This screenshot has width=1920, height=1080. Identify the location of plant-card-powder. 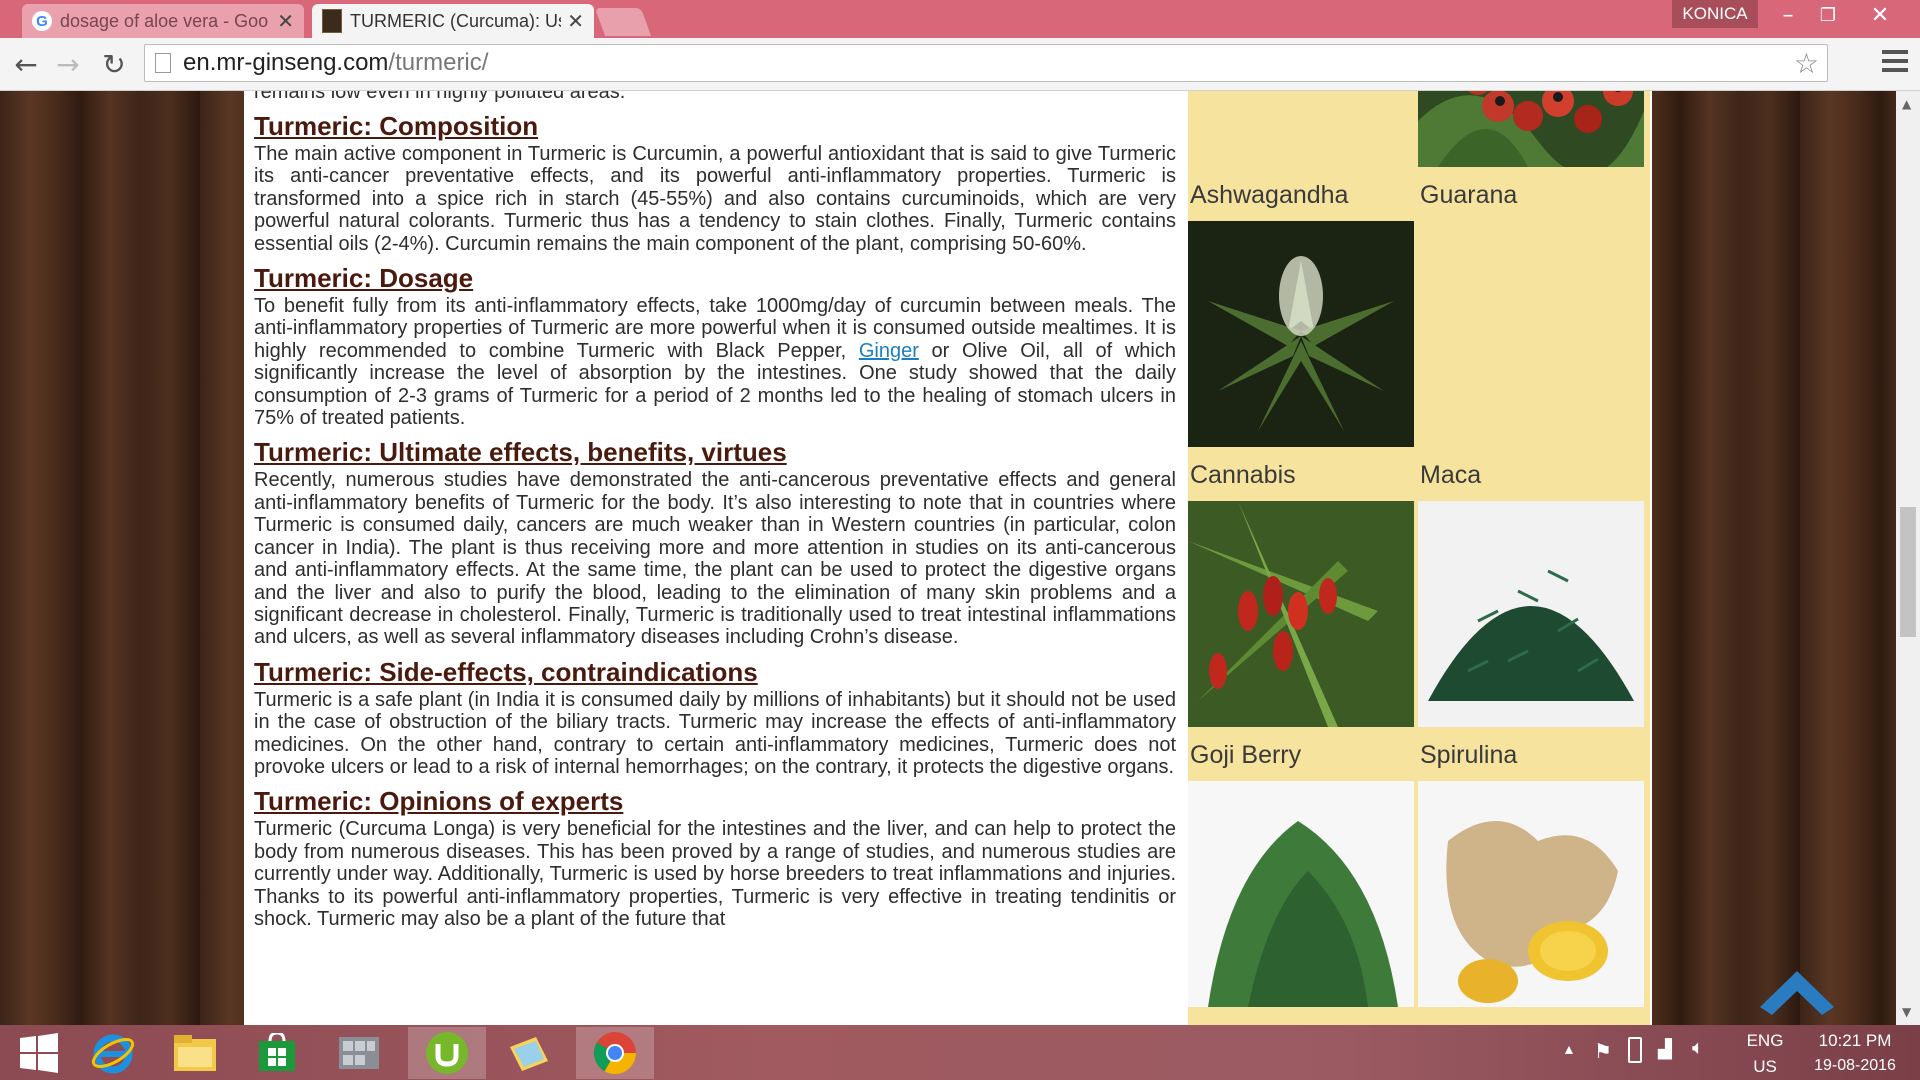
(1301, 903).